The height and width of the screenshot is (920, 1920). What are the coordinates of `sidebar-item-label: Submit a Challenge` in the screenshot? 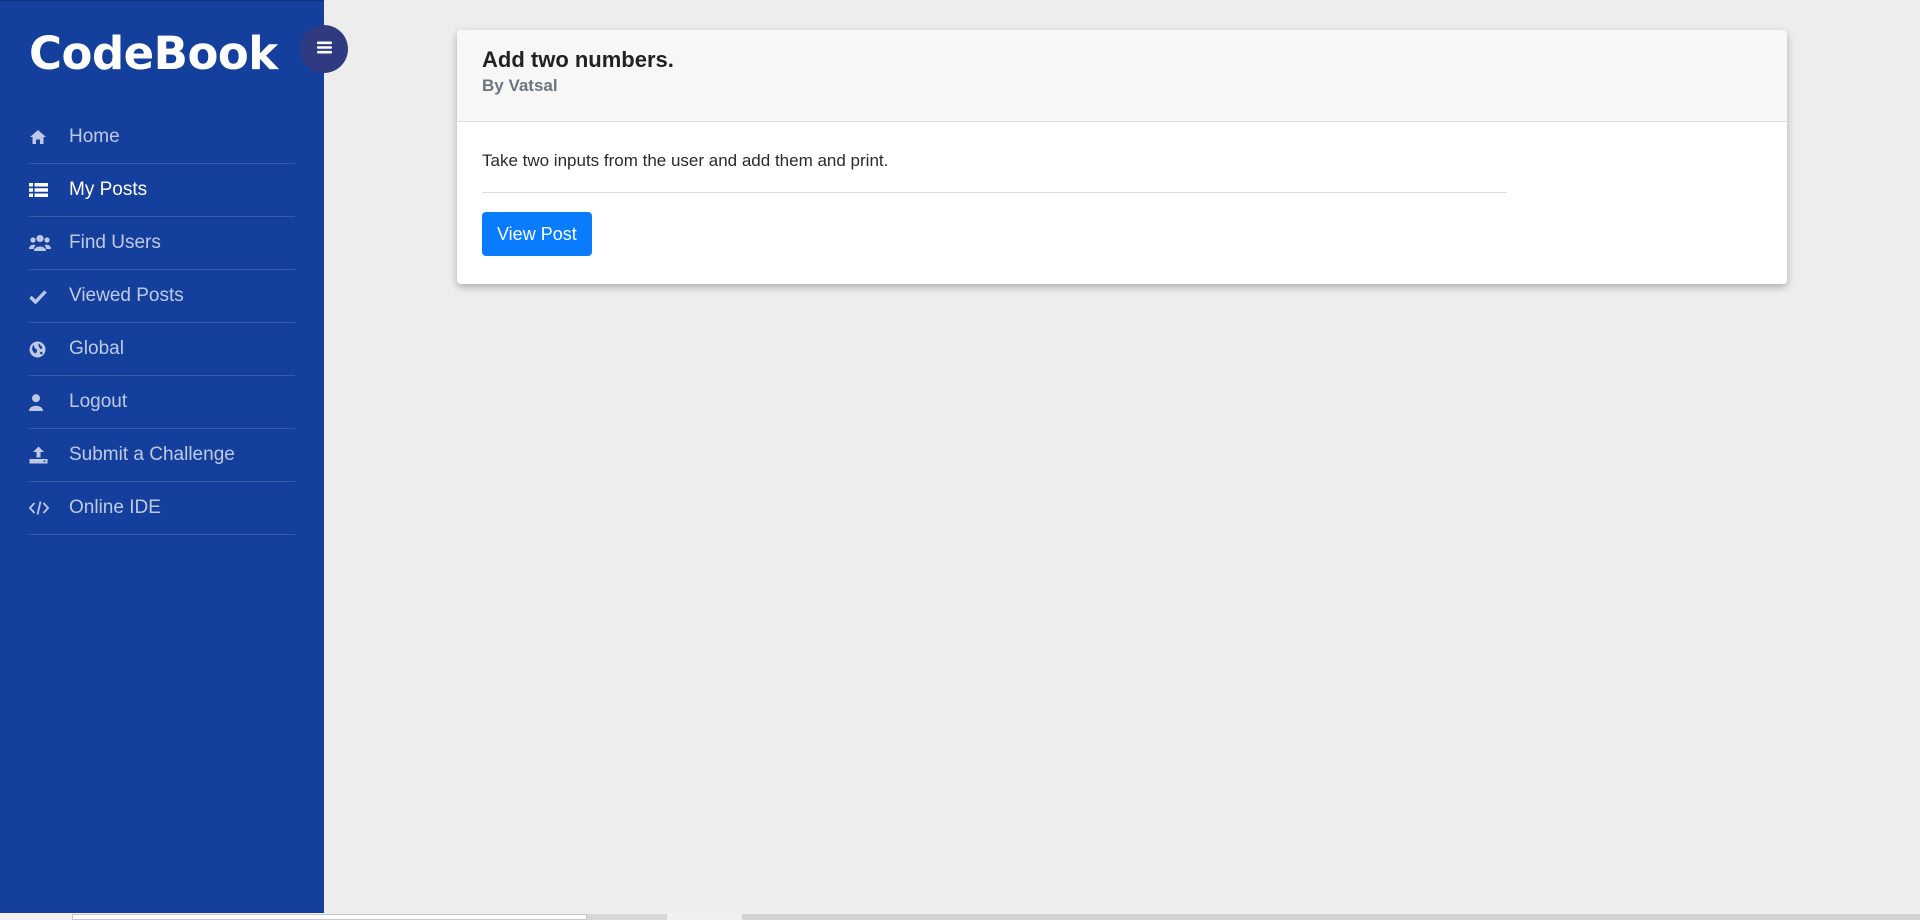 It's located at (152, 454).